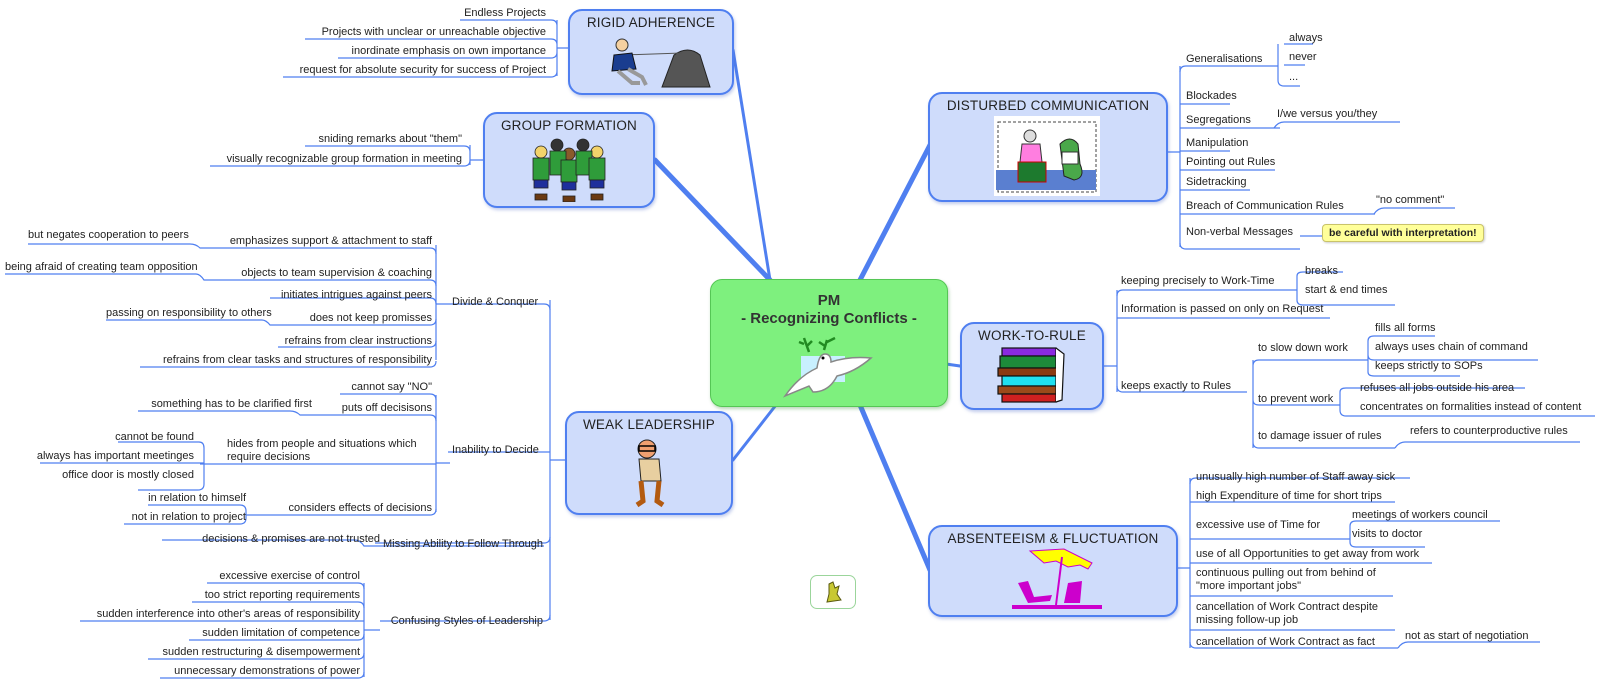 Image resolution: width=1600 pixels, height=684 pixels. Describe the element at coordinates (189, 517) in the screenshot. I see `inability-subitem: not in relation to project` at that location.